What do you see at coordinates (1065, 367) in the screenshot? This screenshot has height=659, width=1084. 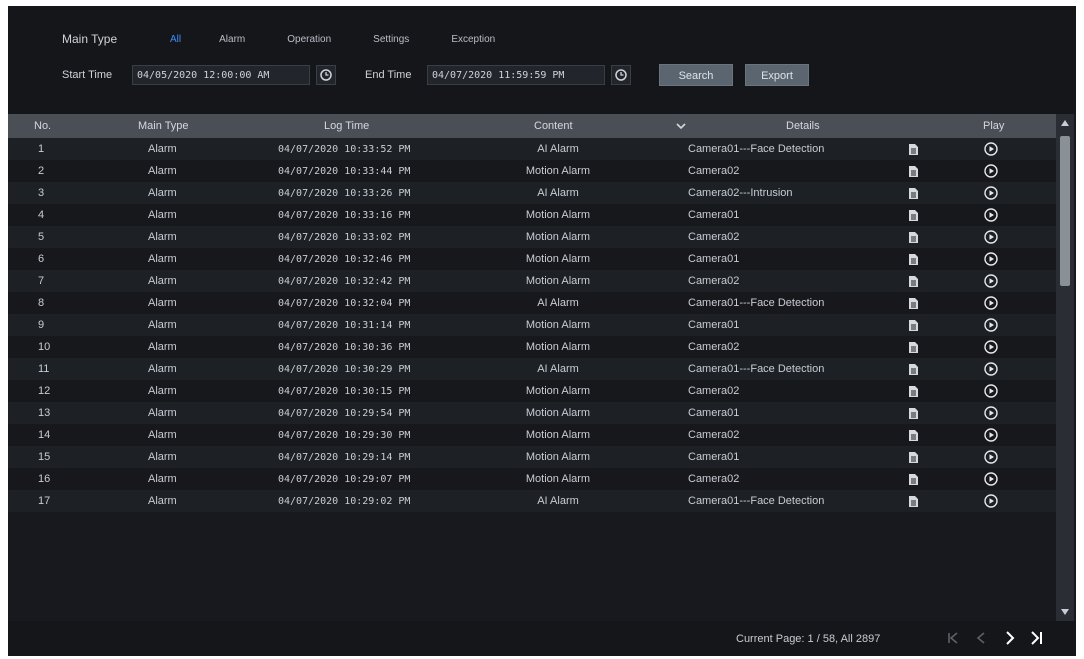 I see `table-scrollbar` at bounding box center [1065, 367].